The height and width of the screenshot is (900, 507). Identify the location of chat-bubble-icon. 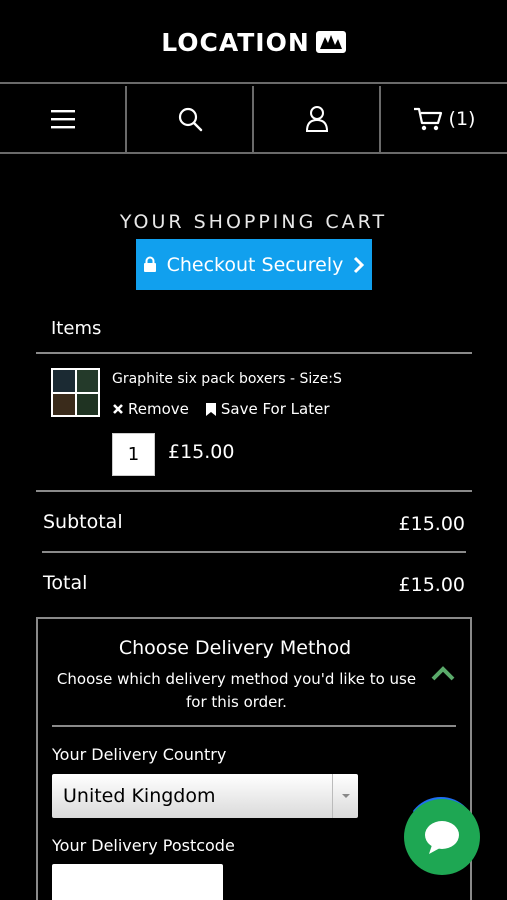
(442, 837).